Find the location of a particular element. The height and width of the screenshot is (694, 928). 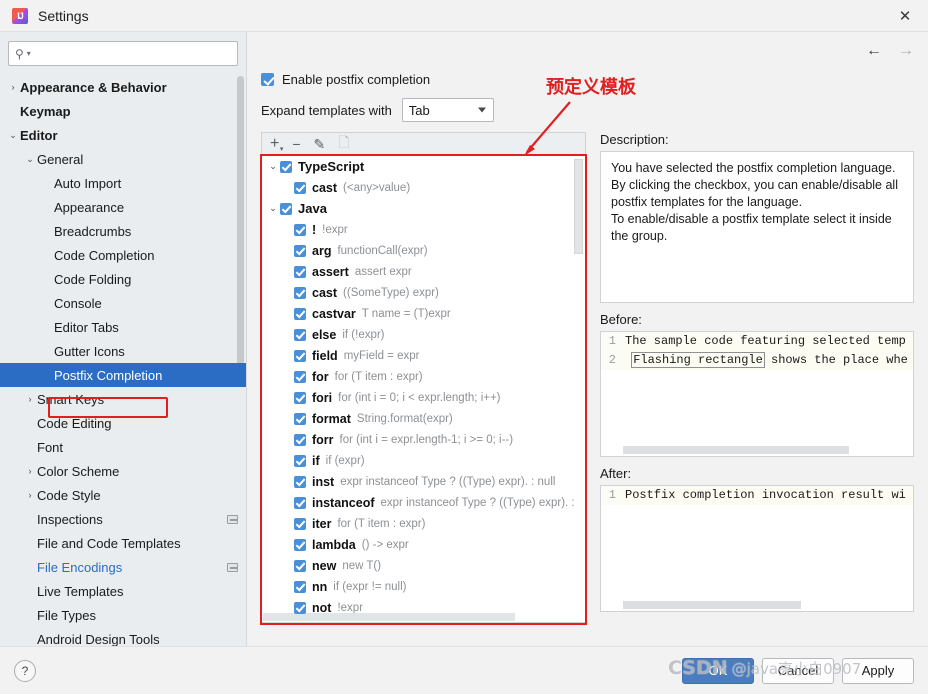

templates-list-hscrollbar is located at coordinates (418, 617).